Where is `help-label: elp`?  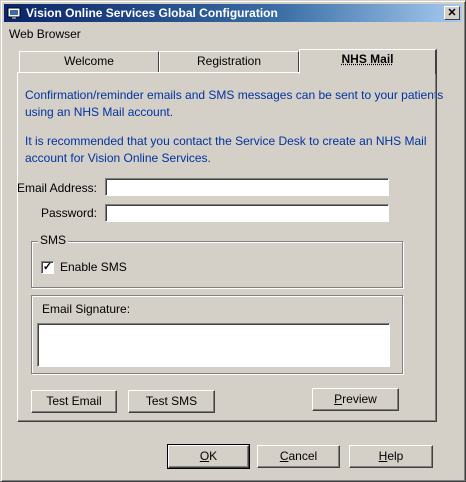 help-label: elp is located at coordinates (395, 456).